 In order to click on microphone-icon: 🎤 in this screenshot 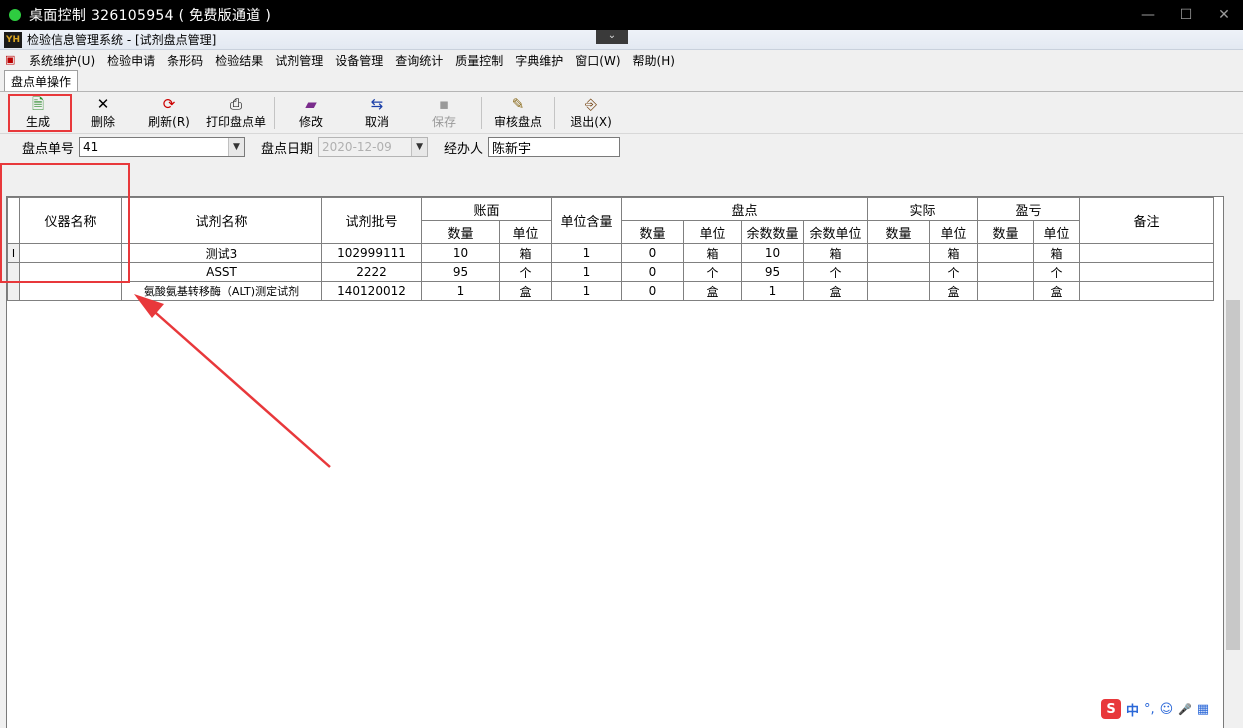, I will do `click(1185, 709)`.